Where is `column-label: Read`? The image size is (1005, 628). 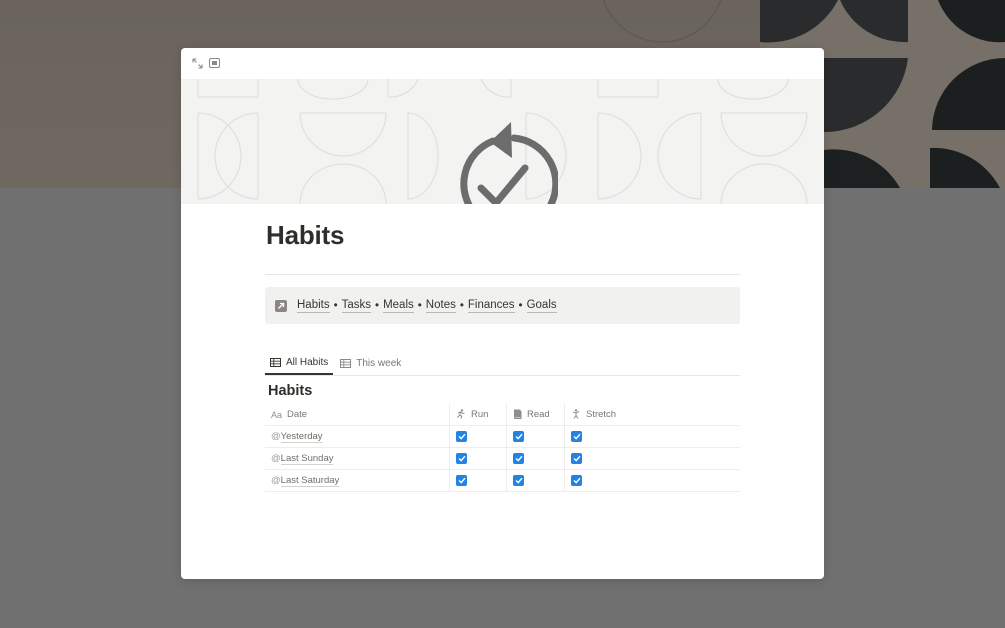
column-label: Read is located at coordinates (538, 414).